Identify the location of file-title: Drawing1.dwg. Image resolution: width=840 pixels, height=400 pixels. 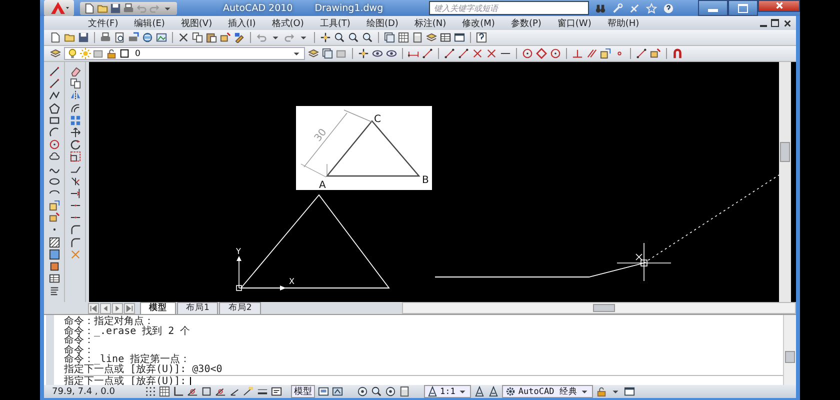
(349, 8).